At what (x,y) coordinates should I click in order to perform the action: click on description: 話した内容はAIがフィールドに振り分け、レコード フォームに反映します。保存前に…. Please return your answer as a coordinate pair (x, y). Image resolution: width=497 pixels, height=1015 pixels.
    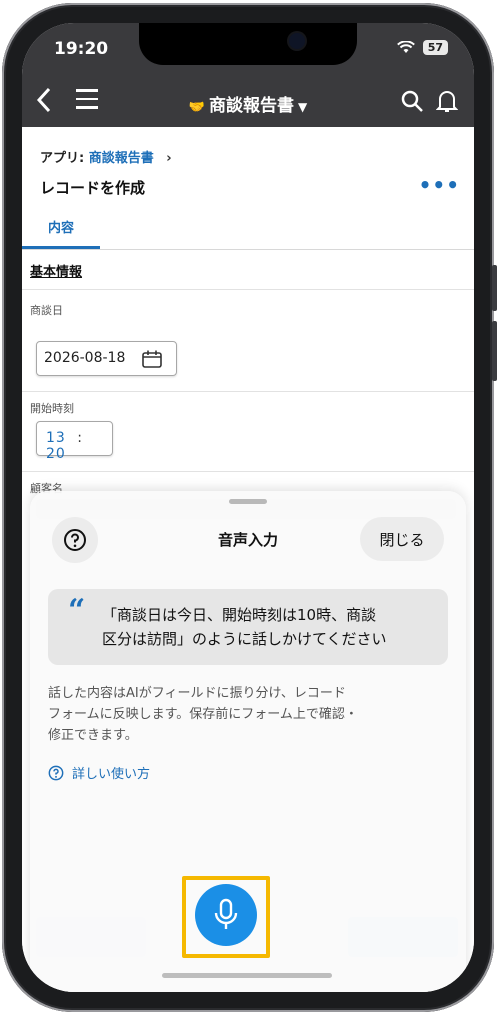
    Looking at the image, I should click on (248, 714).